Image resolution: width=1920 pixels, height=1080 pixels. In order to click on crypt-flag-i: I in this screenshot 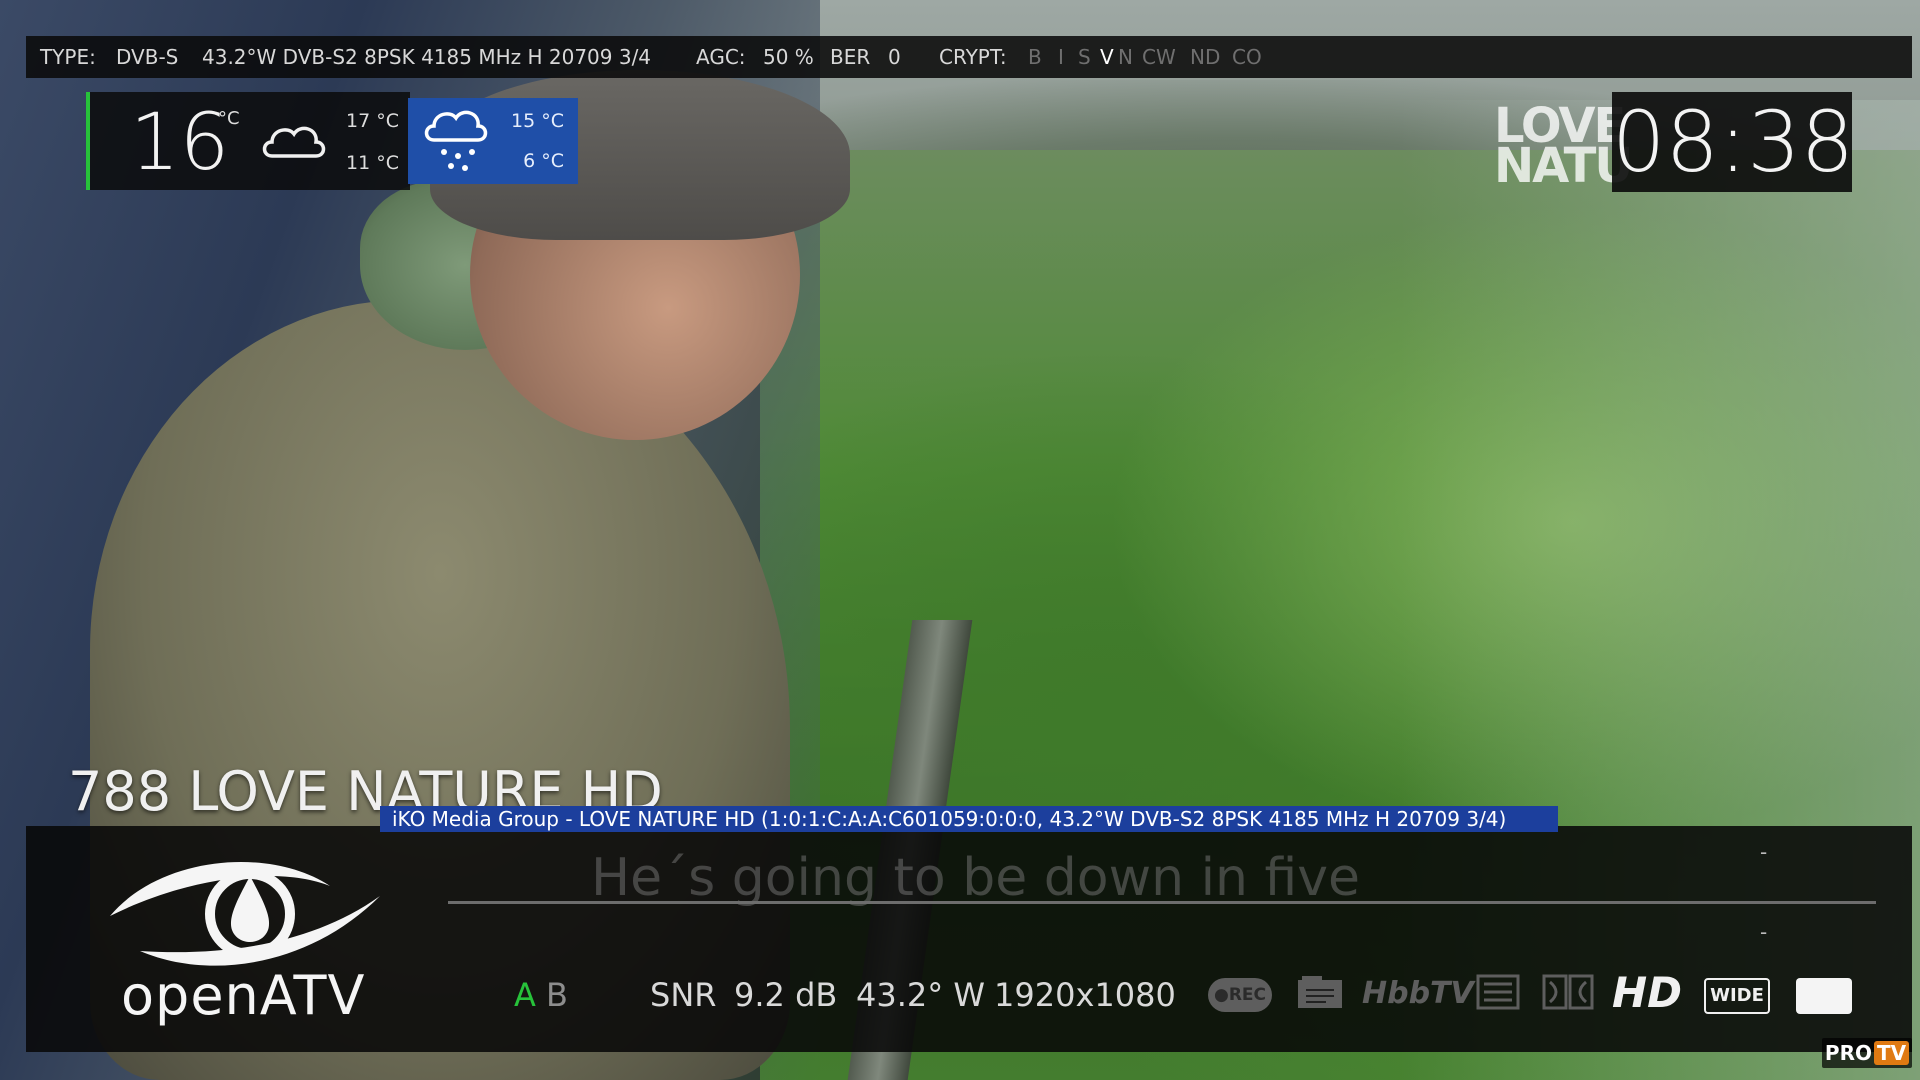, I will do `click(1061, 57)`.